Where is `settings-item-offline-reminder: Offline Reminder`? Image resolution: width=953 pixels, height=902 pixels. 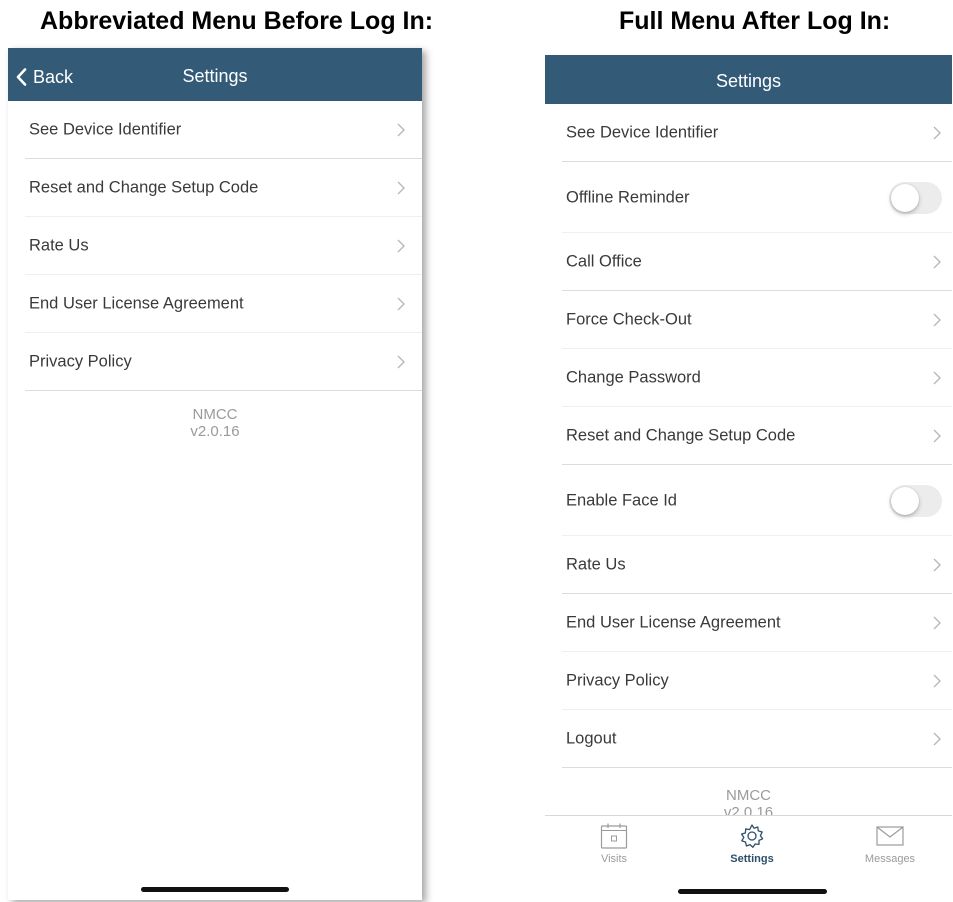
settings-item-offline-reminder: Offline Reminder is located at coordinates (748, 197).